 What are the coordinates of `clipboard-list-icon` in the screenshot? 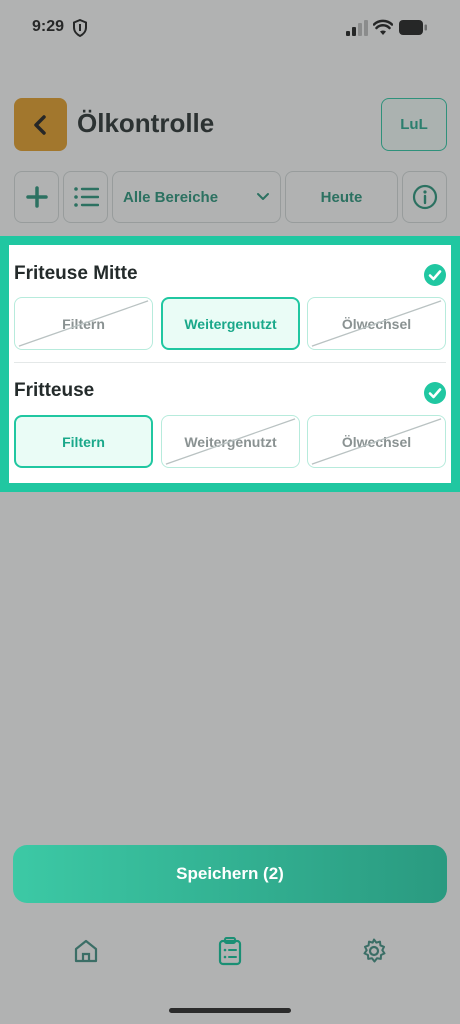 It's located at (230, 951).